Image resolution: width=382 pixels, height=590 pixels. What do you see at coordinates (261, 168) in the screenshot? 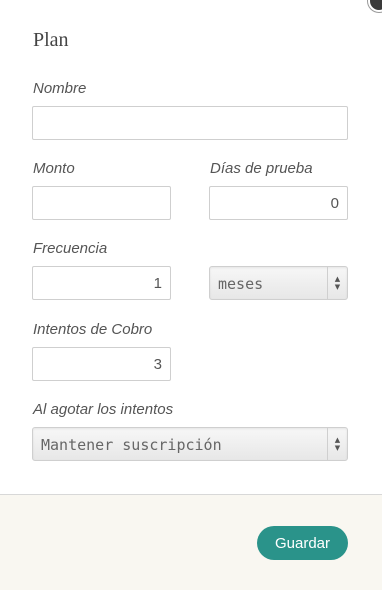
I see `dias-prueba-label: Días de prueba` at bounding box center [261, 168].